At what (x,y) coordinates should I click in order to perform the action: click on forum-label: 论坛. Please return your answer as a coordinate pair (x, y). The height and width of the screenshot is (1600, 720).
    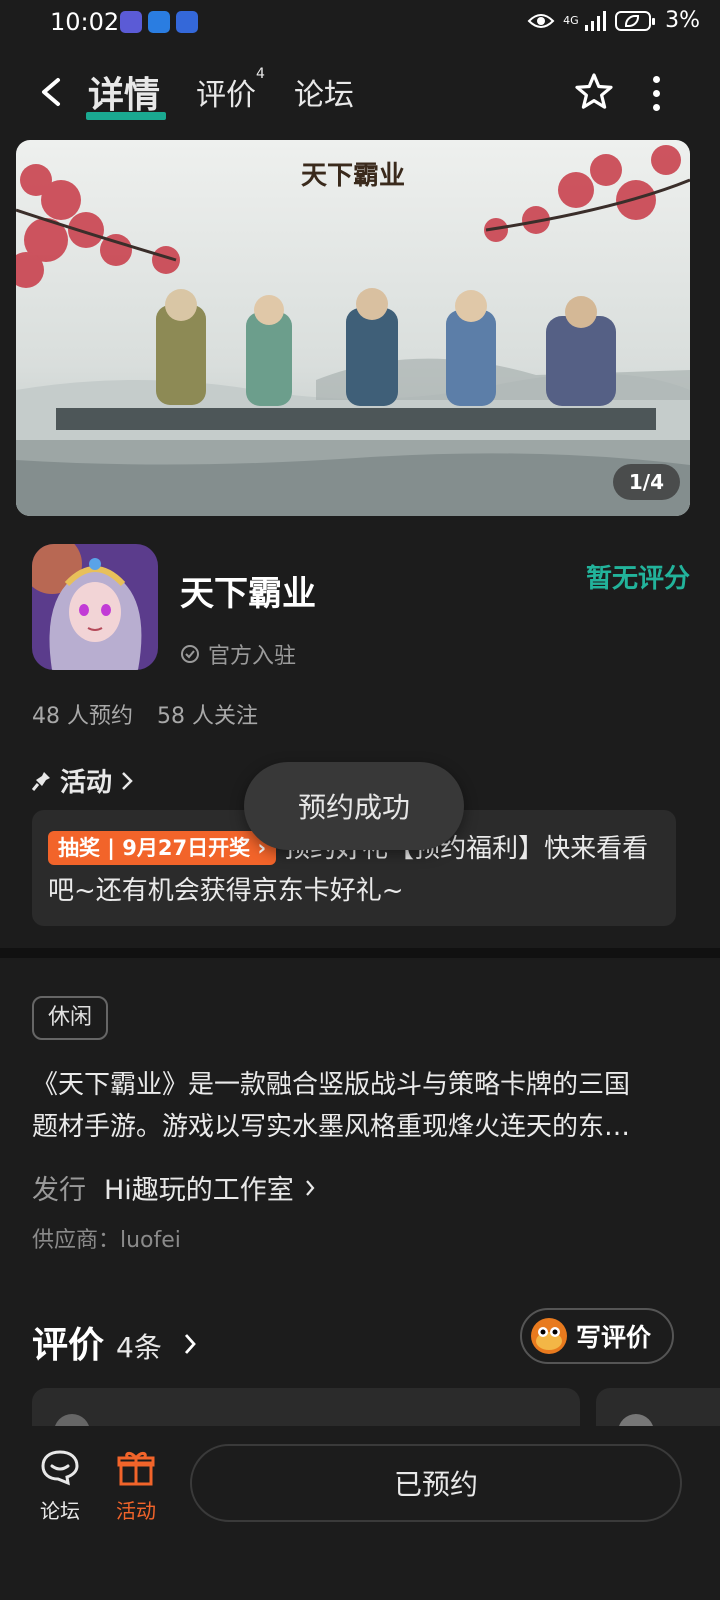
    Looking at the image, I should click on (60, 1511).